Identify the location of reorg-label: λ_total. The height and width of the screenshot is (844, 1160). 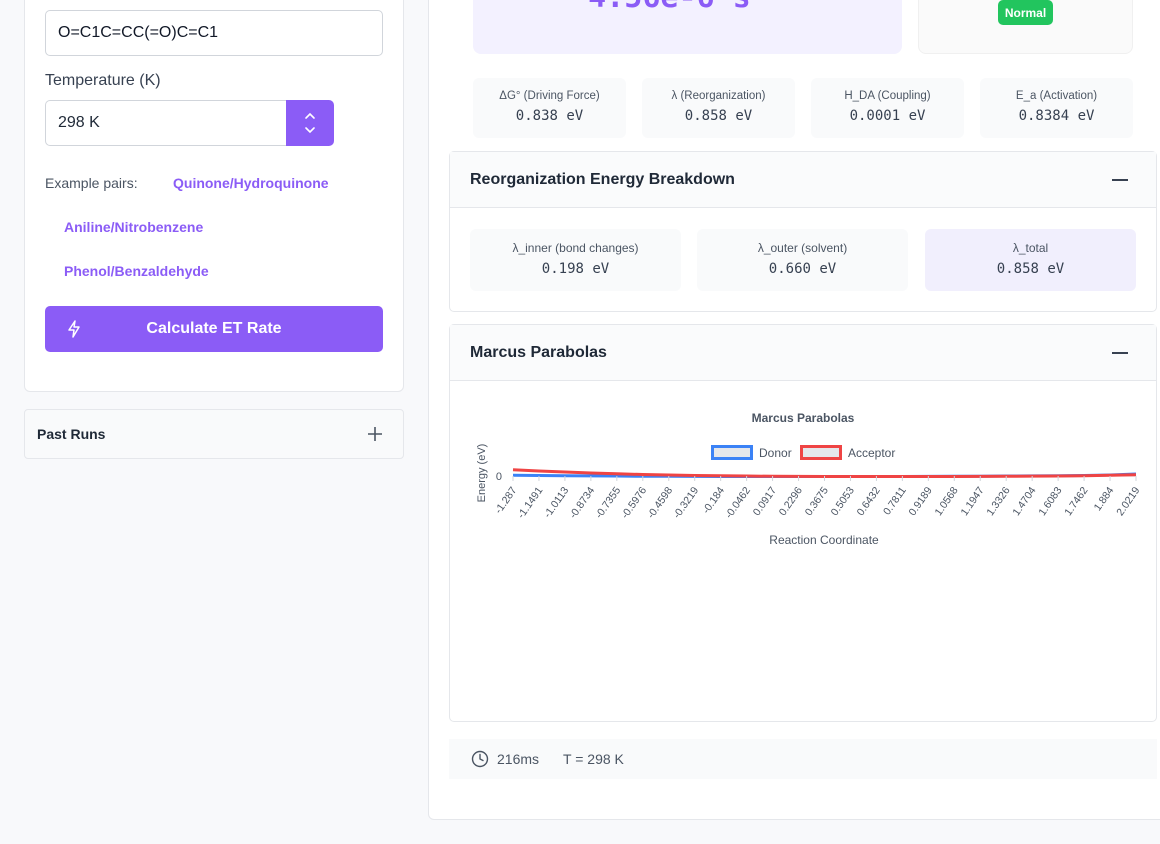
(1030, 248).